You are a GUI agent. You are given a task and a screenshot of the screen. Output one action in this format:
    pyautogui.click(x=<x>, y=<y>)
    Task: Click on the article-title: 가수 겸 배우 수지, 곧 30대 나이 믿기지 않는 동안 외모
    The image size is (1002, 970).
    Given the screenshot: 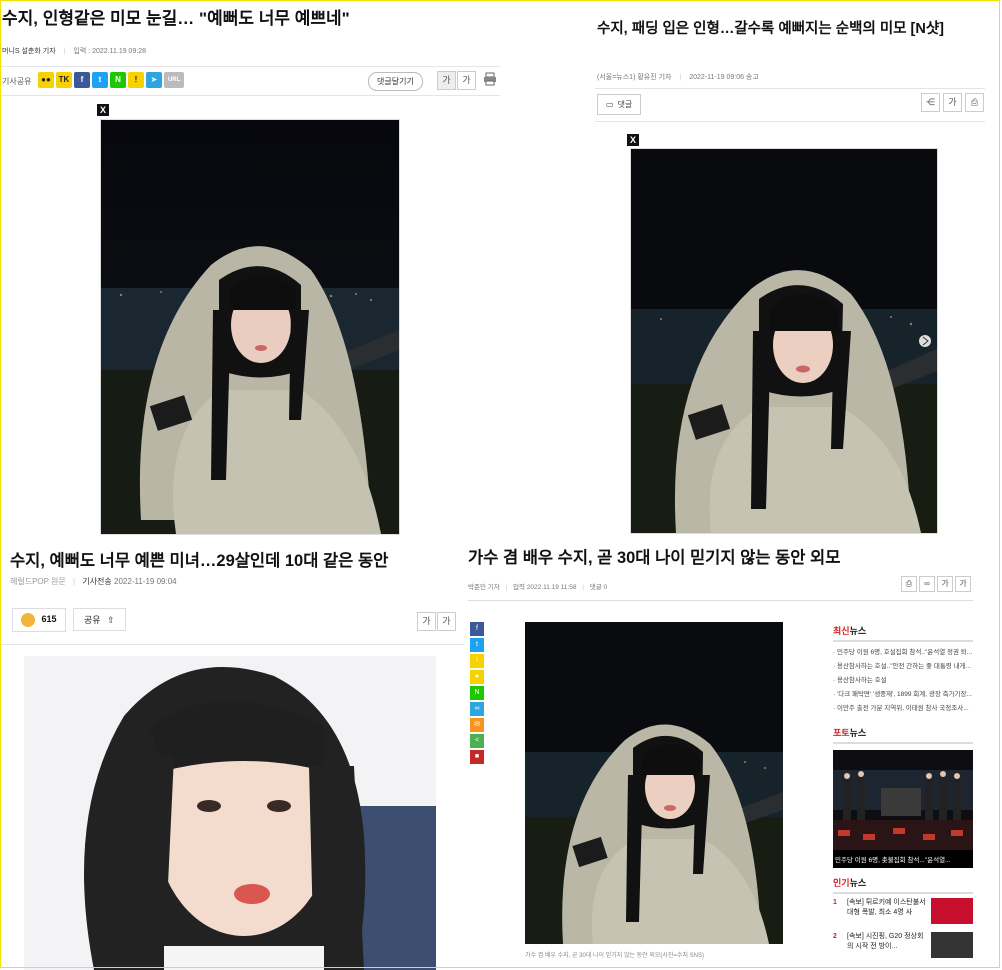 What is the action you would take?
    pyautogui.click(x=654, y=556)
    